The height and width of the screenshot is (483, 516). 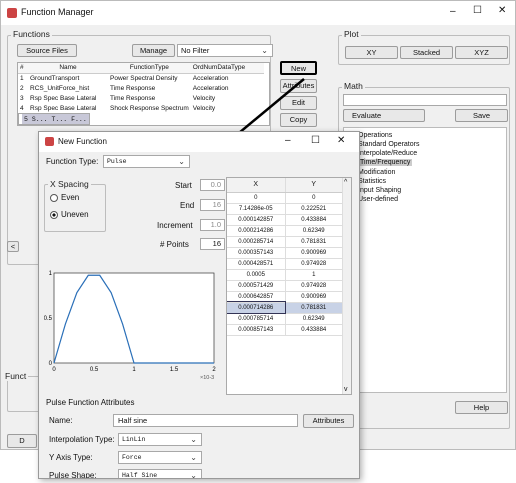 What do you see at coordinates (48, 319) in the screenshot?
I see `y-tick-label: 0.5` at bounding box center [48, 319].